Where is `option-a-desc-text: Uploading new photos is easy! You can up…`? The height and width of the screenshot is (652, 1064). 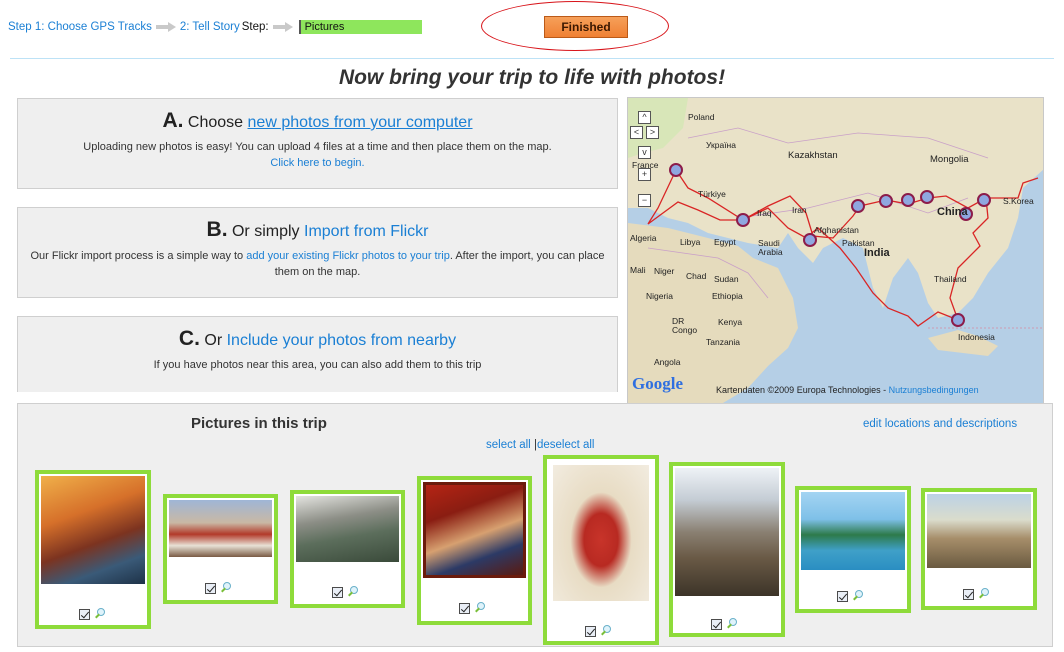
option-a-desc-text: Uploading new photos is easy! You can up… is located at coordinates (317, 147).